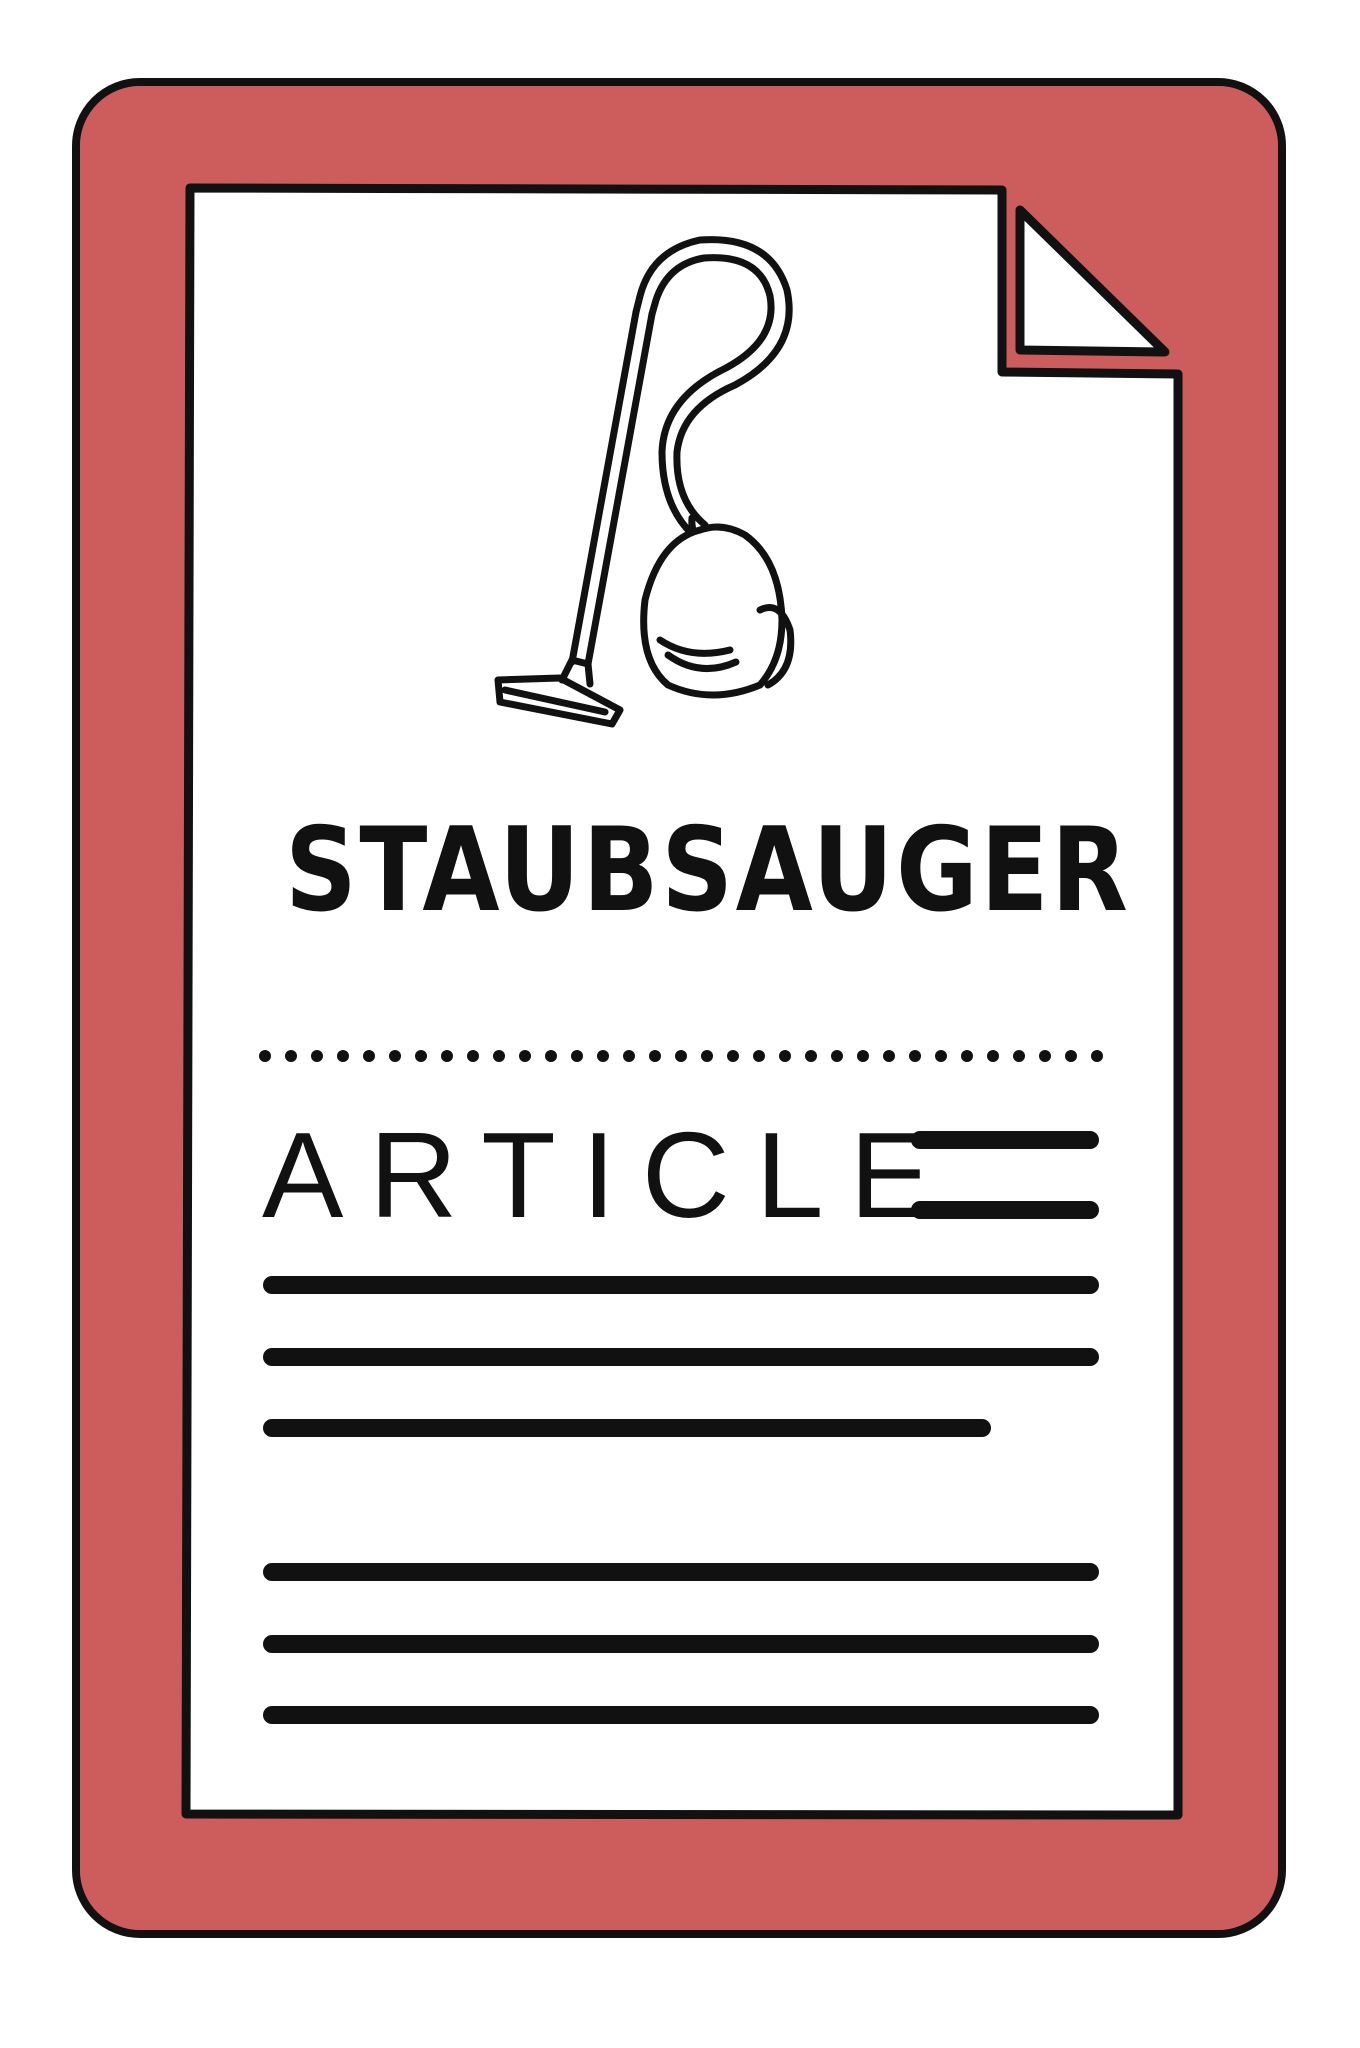 This screenshot has height=2048, width=1360. Describe the element at coordinates (708, 870) in the screenshot. I see `card-title: STAUBSAUGER` at that location.